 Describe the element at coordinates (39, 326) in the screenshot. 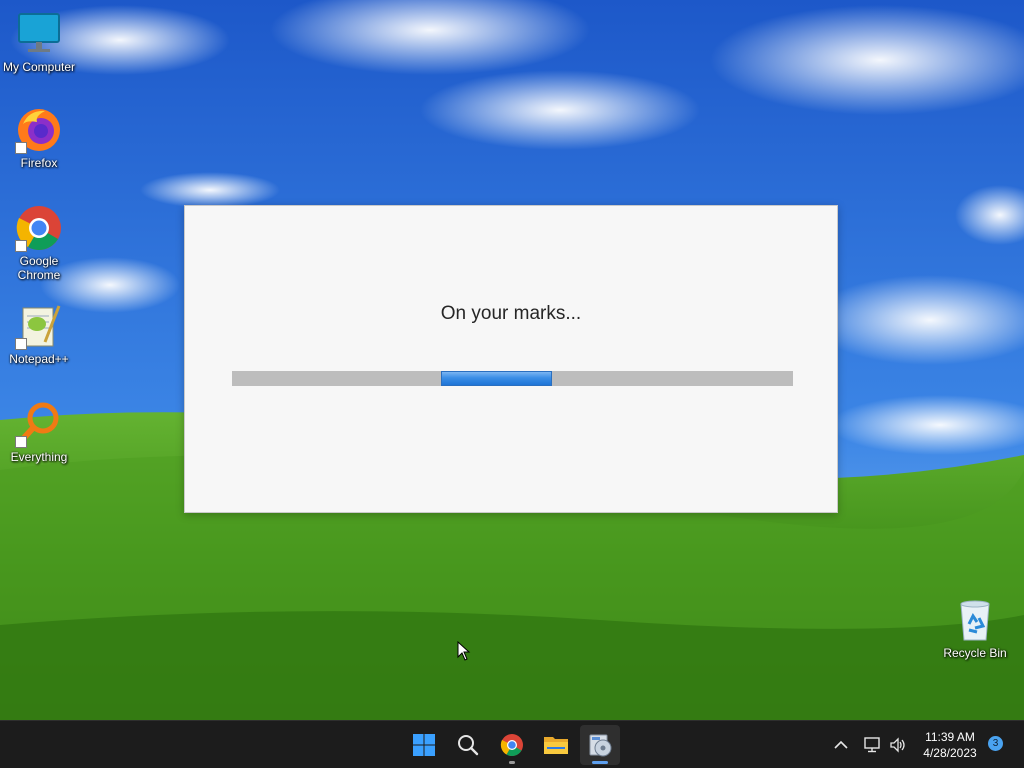

I see `notepadpp-icon` at that location.